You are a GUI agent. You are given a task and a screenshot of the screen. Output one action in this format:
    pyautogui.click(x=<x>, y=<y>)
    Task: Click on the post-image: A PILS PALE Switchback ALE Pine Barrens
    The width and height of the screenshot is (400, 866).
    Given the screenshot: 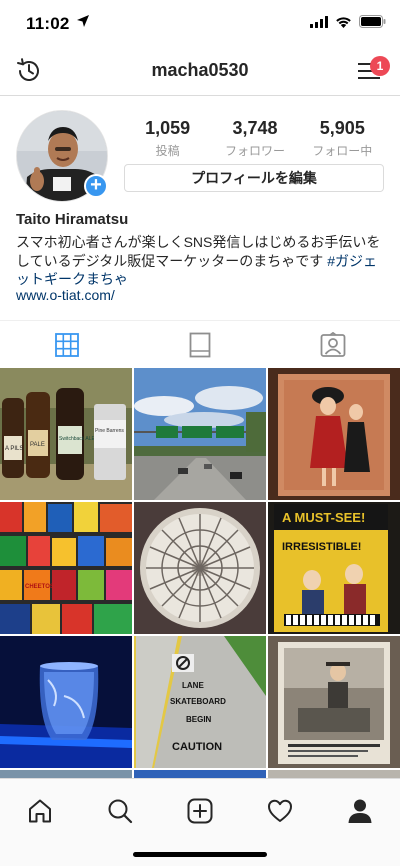 What is the action you would take?
    pyautogui.click(x=66, y=434)
    